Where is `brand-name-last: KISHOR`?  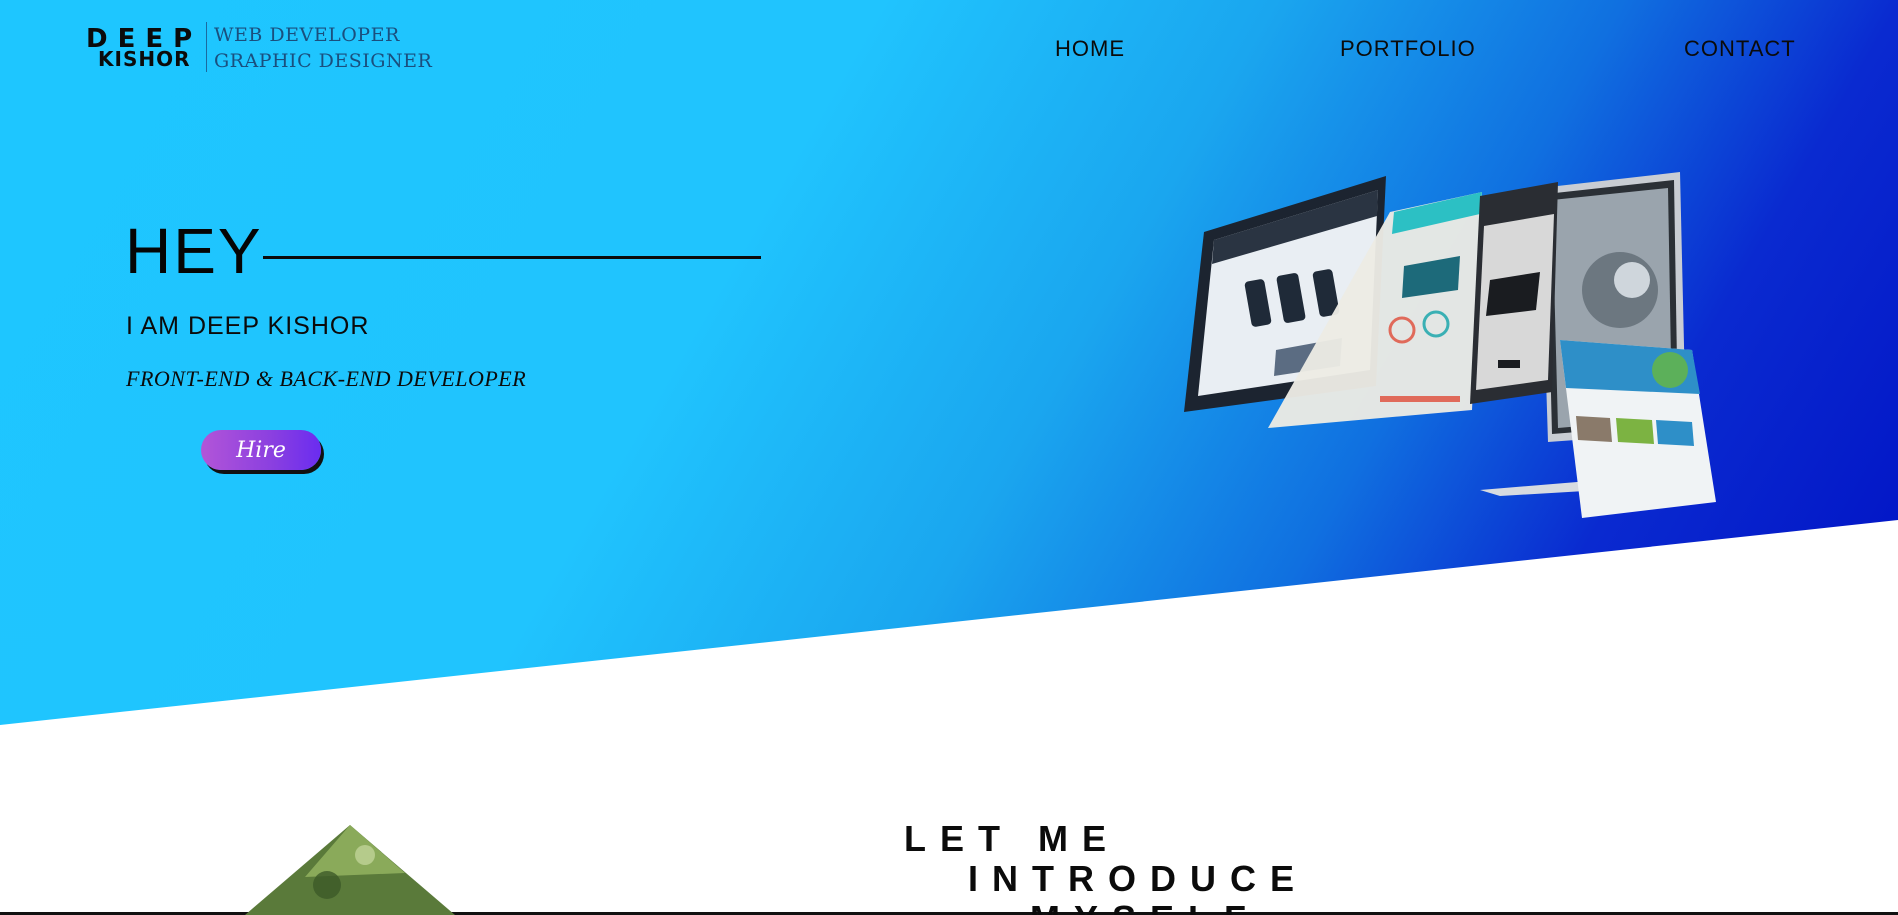 brand-name-last: KISHOR is located at coordinates (144, 59).